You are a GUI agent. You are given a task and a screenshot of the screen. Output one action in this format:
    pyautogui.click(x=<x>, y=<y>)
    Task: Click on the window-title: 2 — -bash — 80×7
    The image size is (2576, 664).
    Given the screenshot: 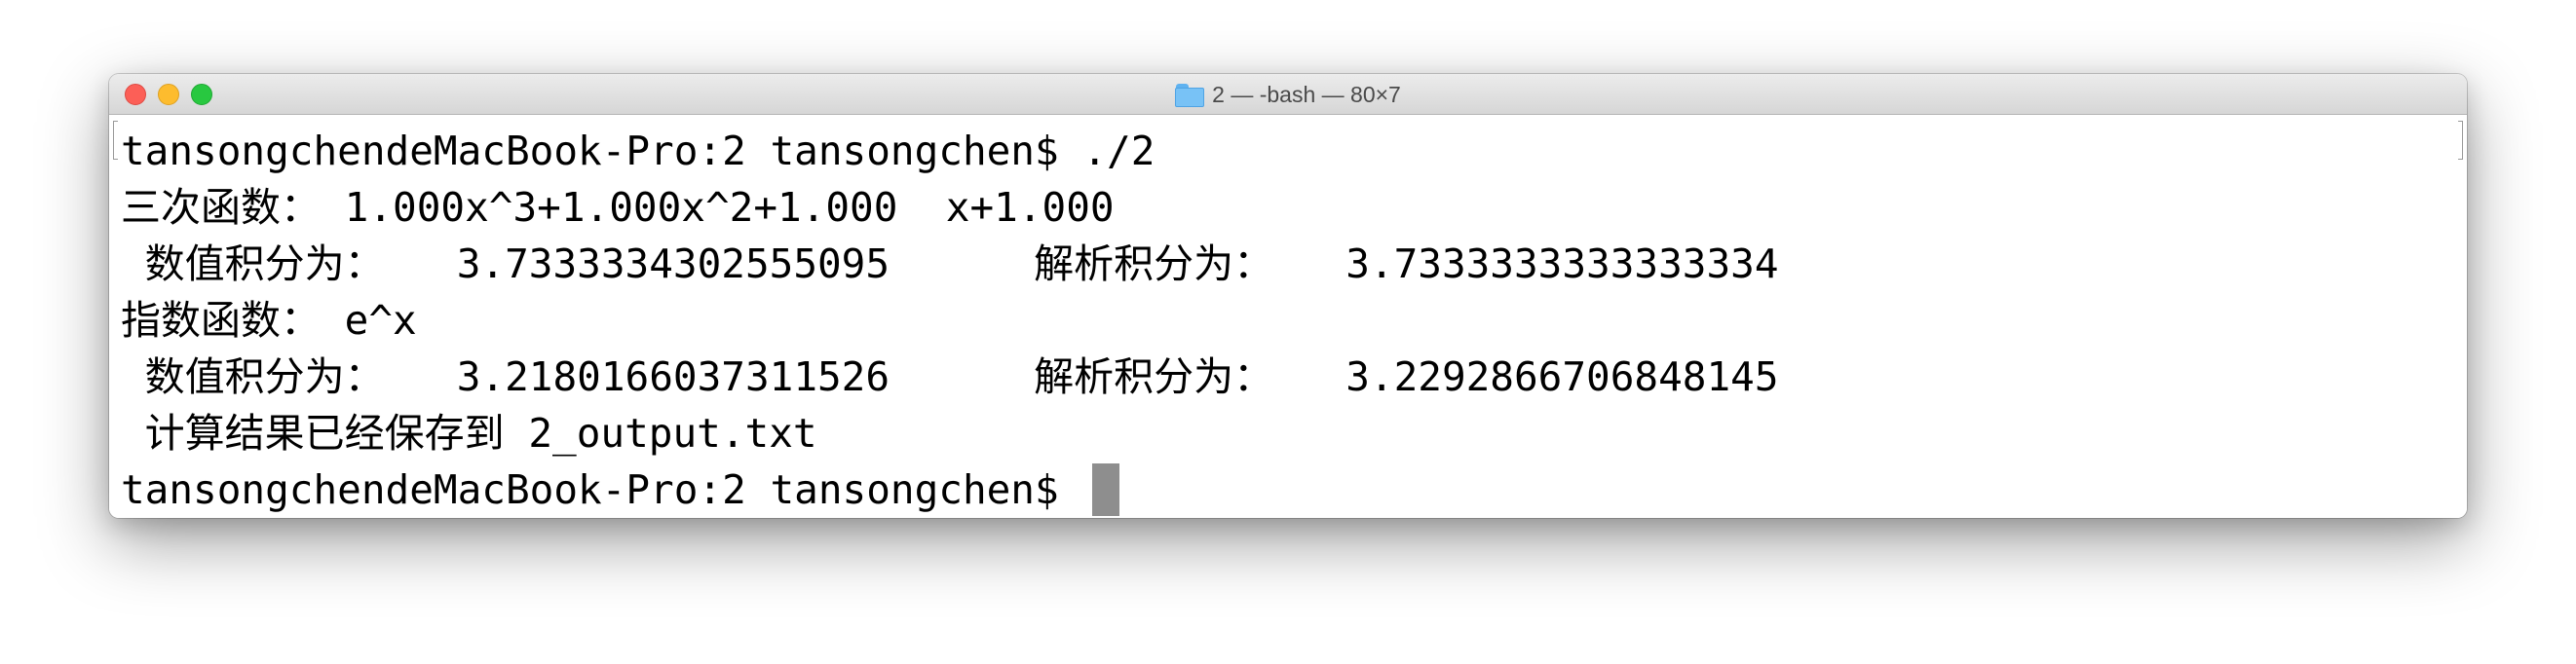 What is the action you would take?
    pyautogui.click(x=1306, y=94)
    